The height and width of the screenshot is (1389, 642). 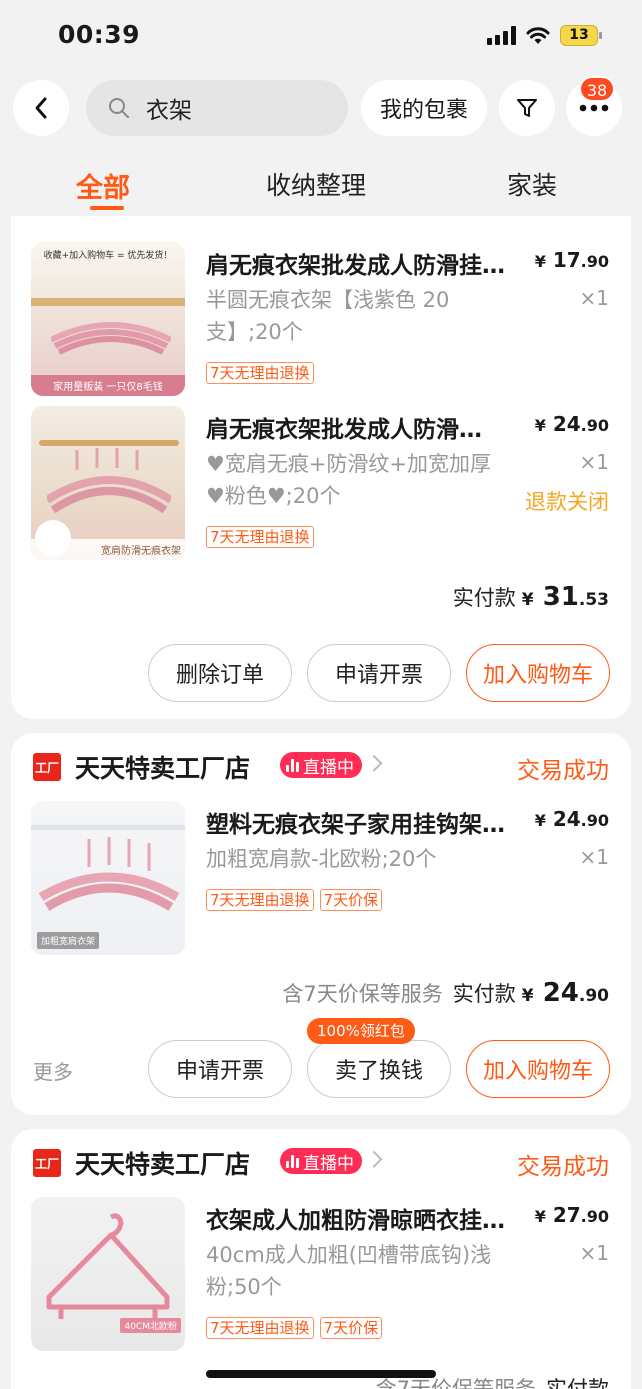 I want to click on product-thumbnail: 宽肩防滑无痕衣架, so click(x=108, y=483).